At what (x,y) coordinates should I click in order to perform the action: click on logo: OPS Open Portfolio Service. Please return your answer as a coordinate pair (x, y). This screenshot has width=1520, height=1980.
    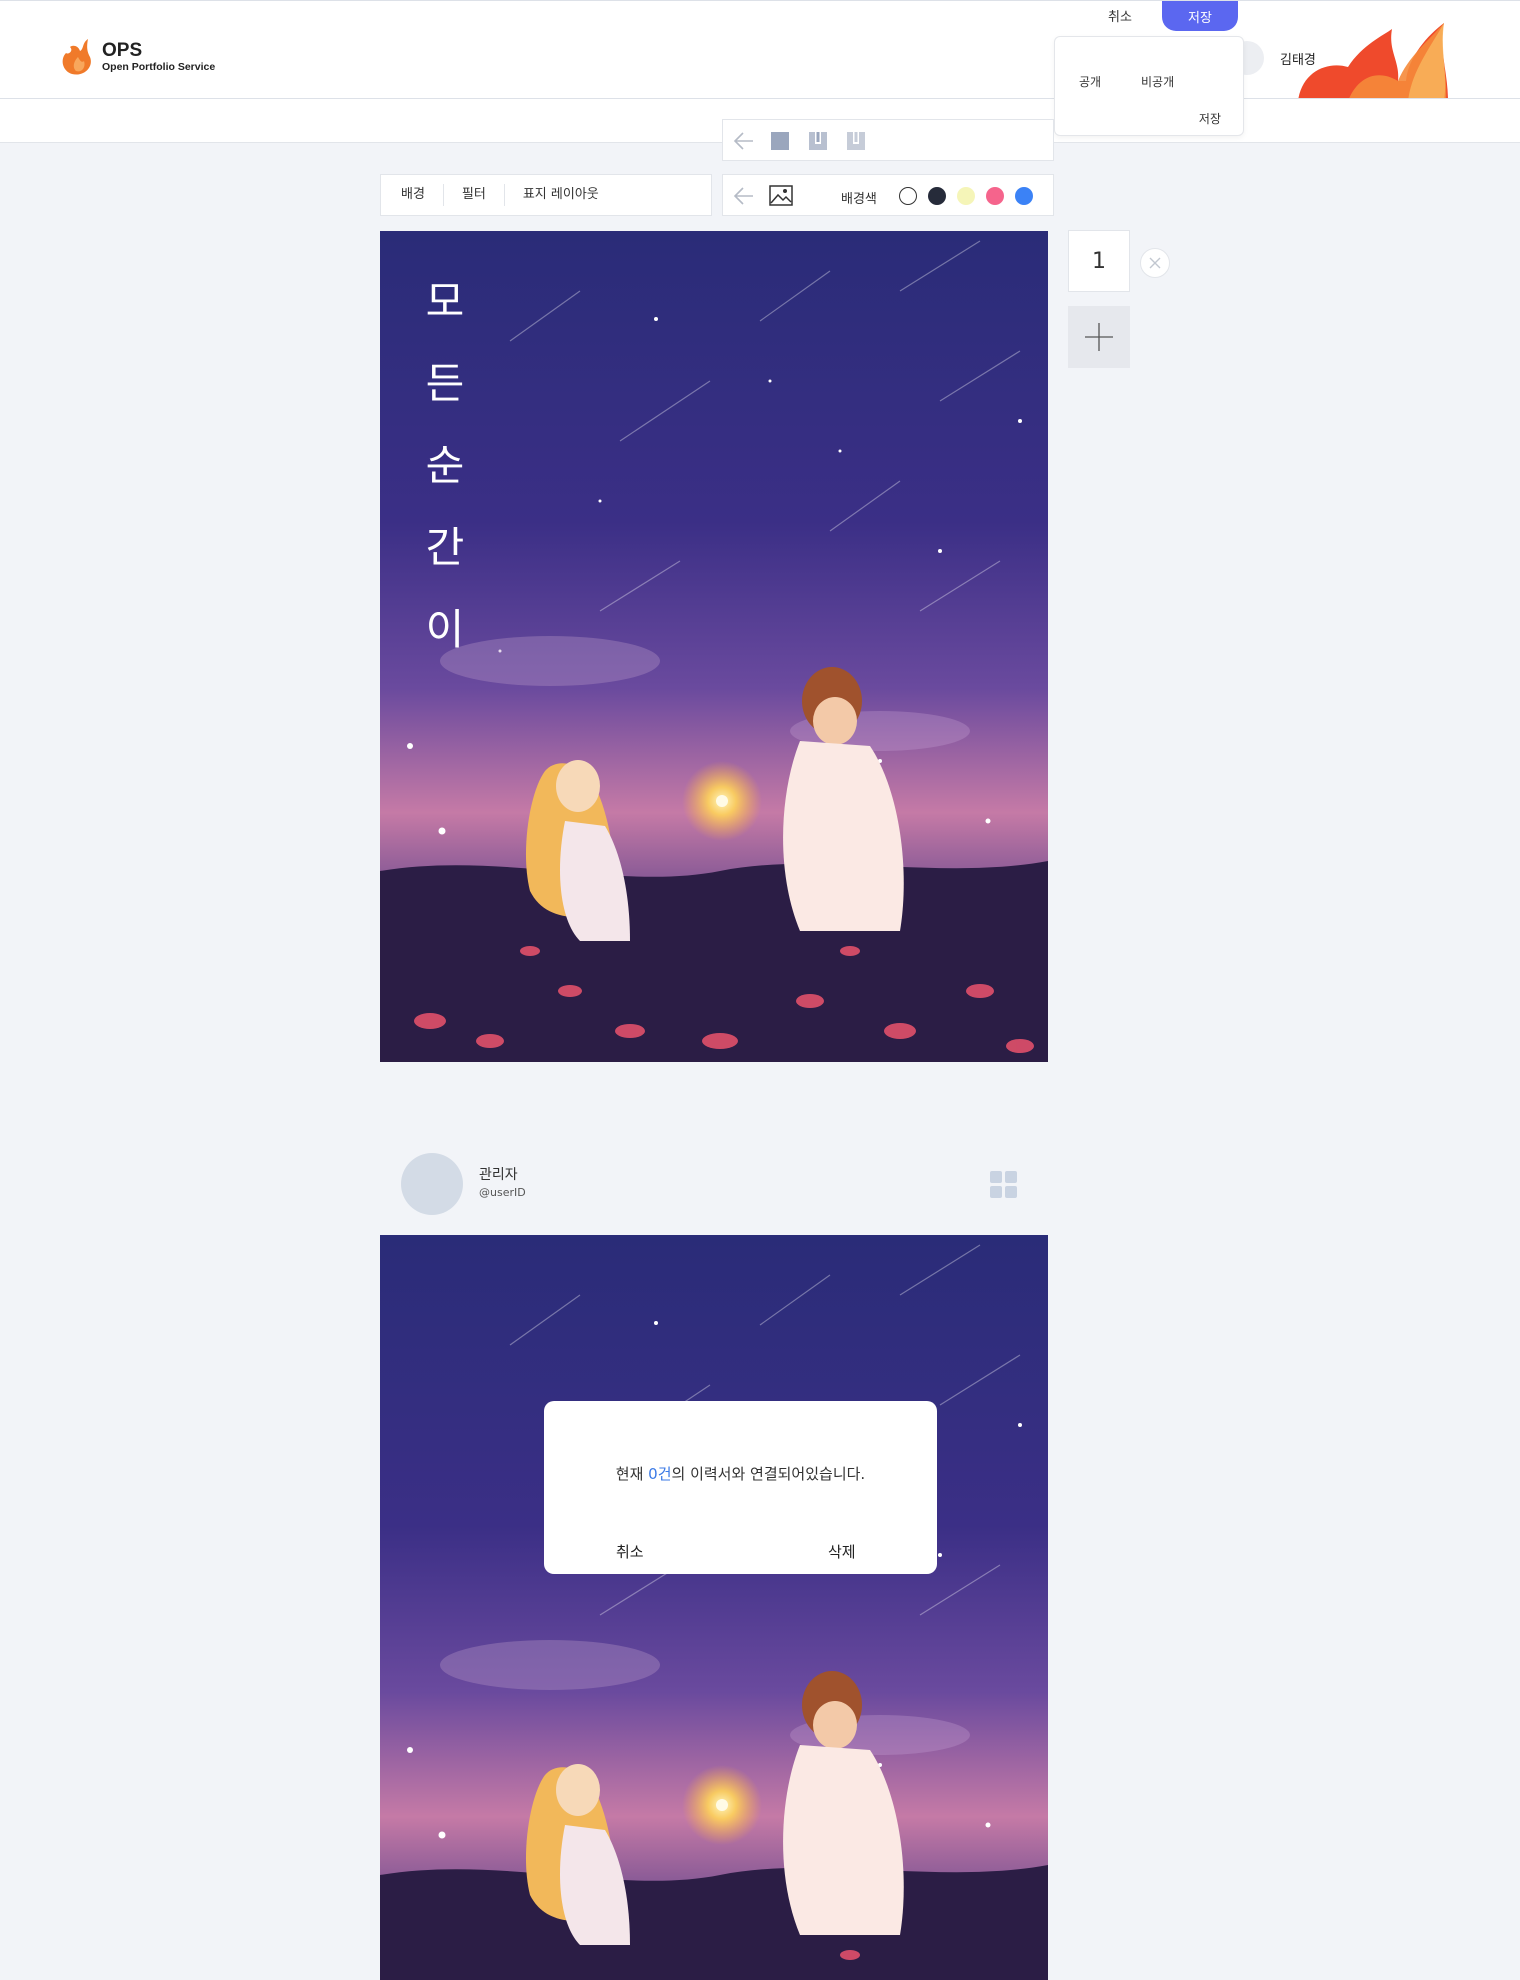
    Looking at the image, I should click on (136, 57).